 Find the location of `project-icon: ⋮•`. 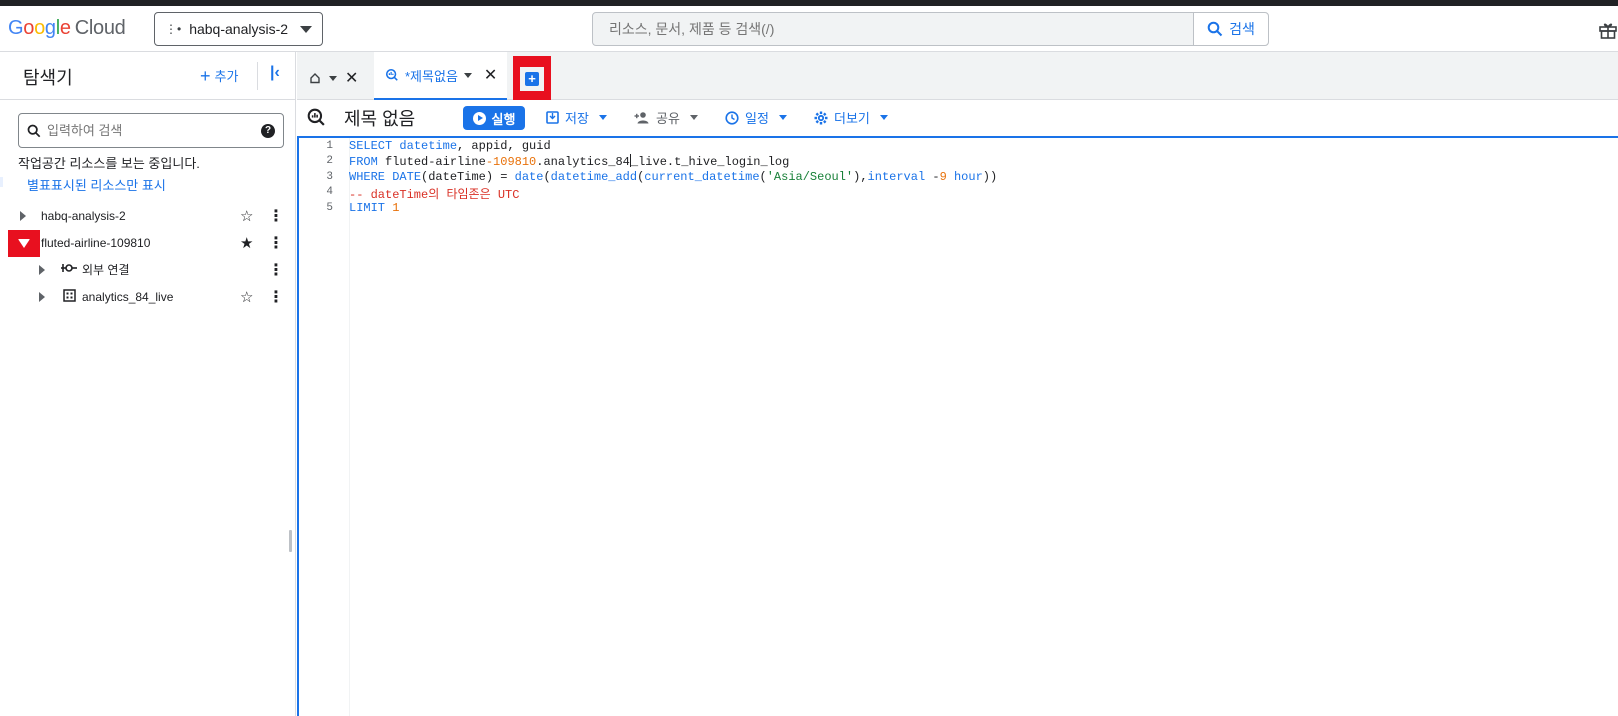

project-icon: ⋮• is located at coordinates (173, 29).